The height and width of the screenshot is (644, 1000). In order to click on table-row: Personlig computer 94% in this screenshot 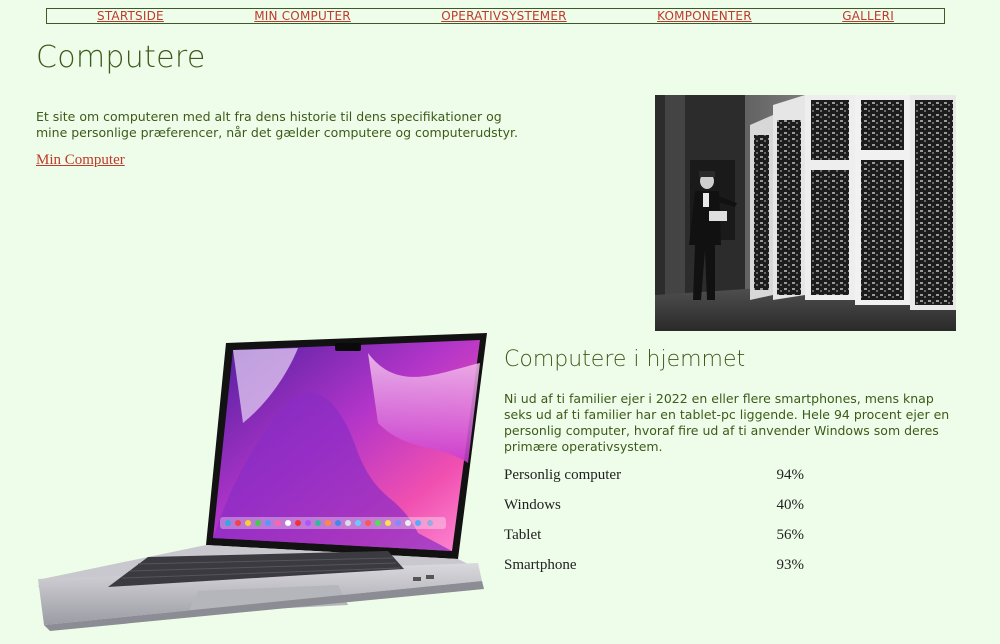, I will do `click(664, 475)`.